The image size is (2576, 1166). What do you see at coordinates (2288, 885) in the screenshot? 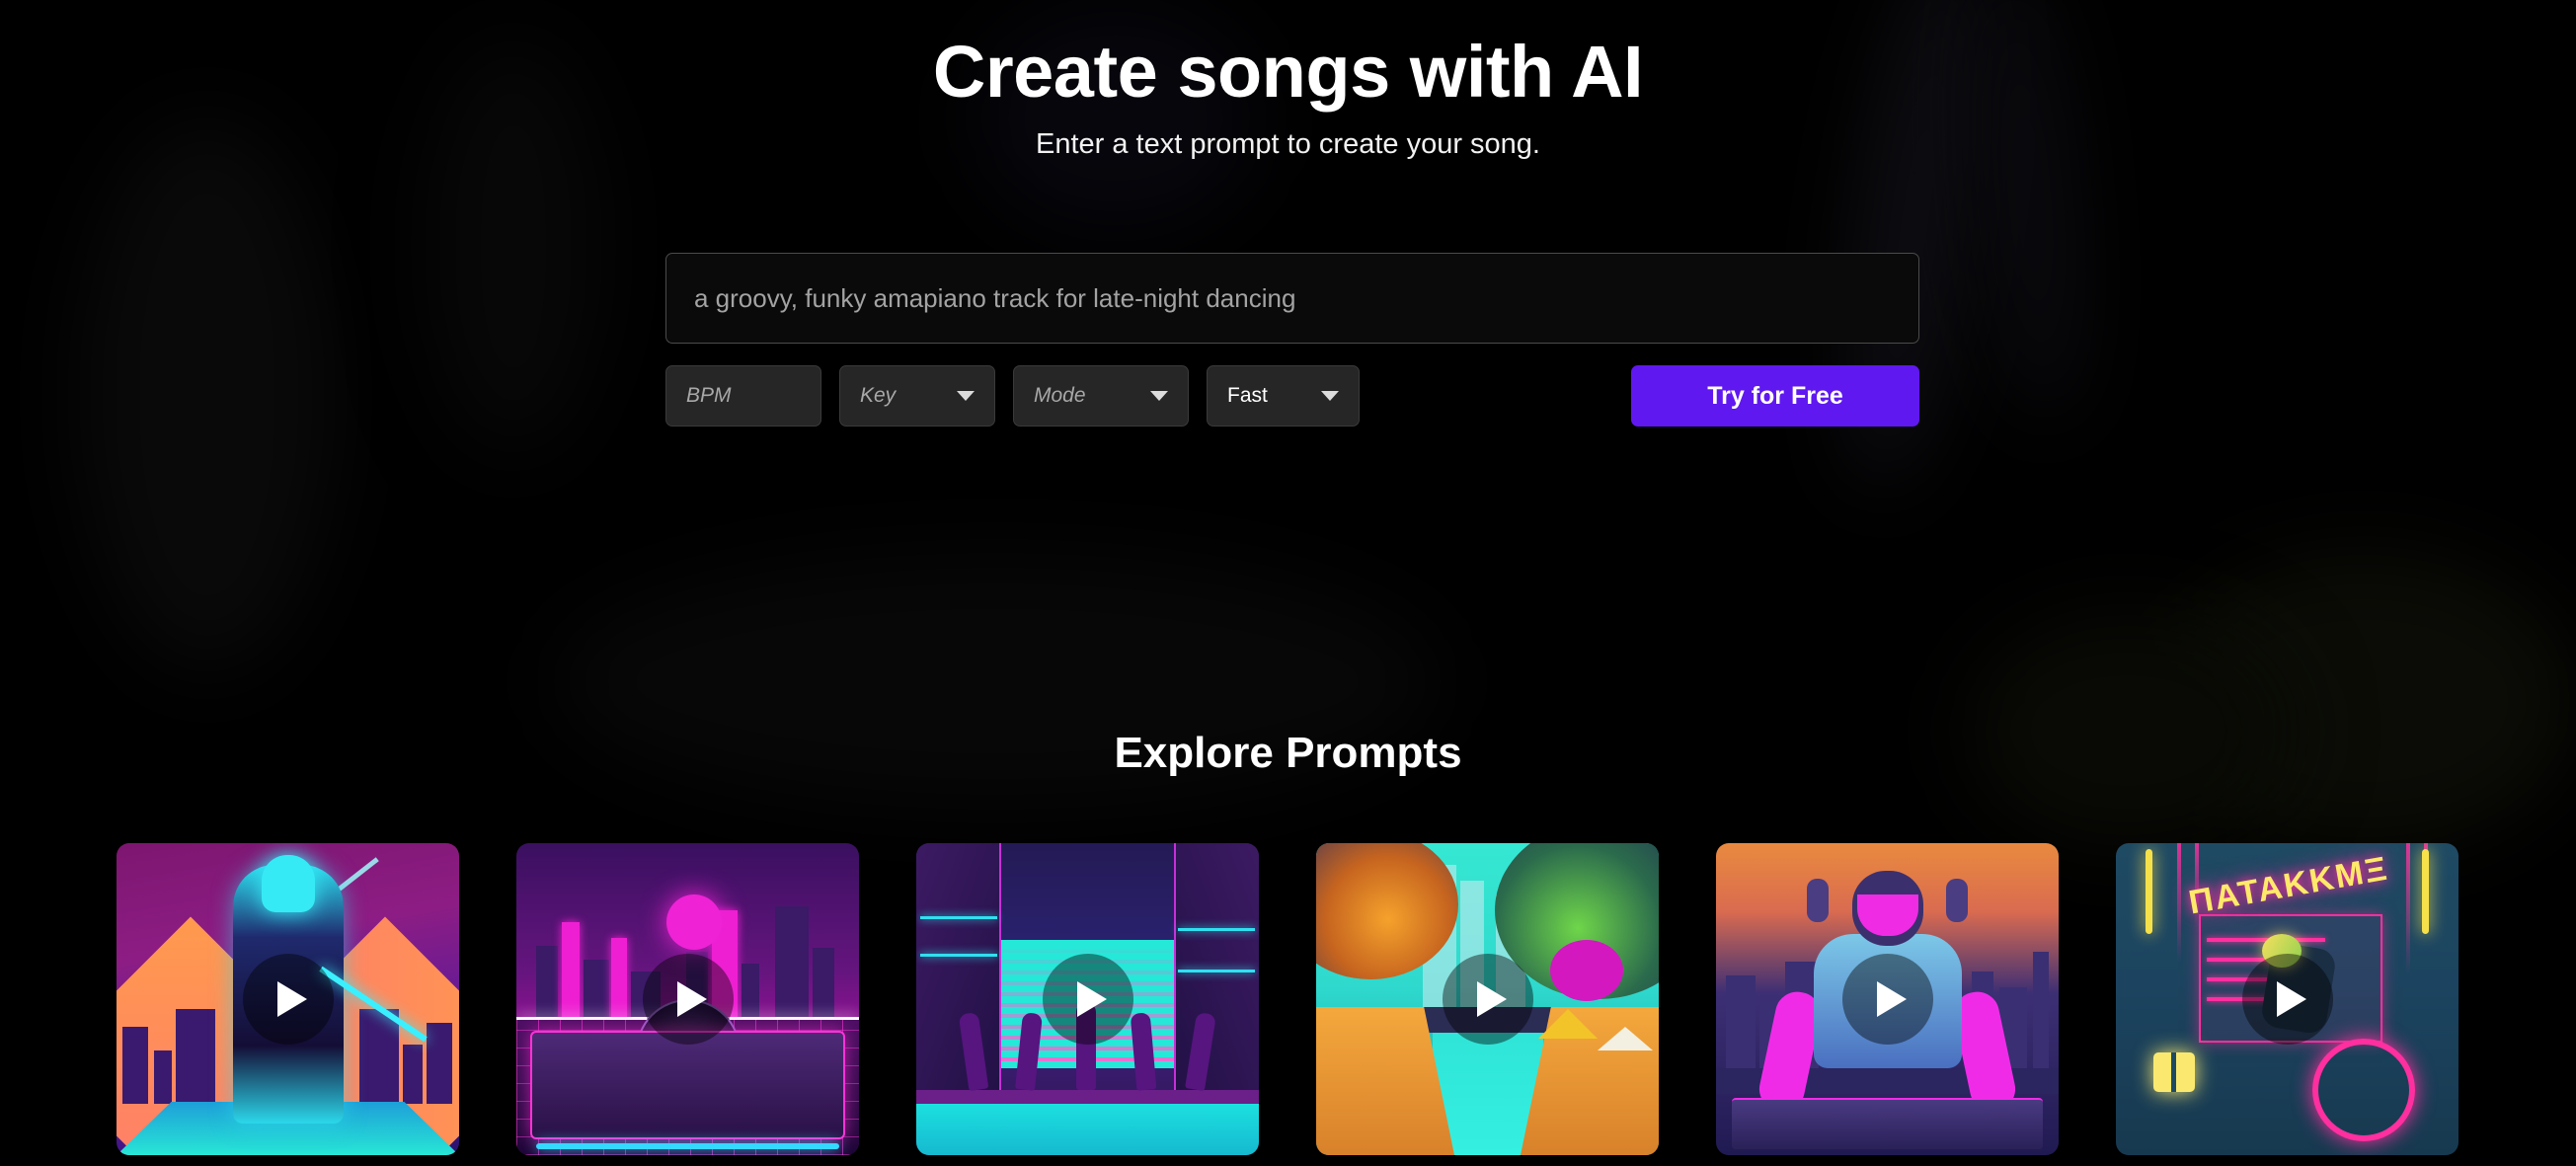
I see `neon-sign-text: ΠATAKKMΞ` at bounding box center [2288, 885].